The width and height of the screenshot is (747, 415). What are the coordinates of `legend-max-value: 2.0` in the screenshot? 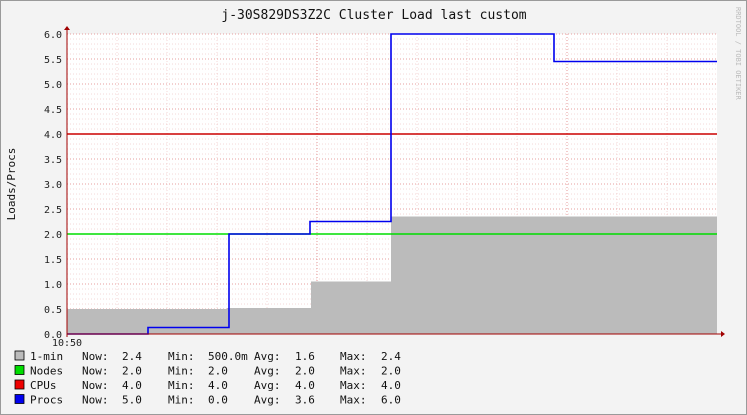 It's located at (391, 371).